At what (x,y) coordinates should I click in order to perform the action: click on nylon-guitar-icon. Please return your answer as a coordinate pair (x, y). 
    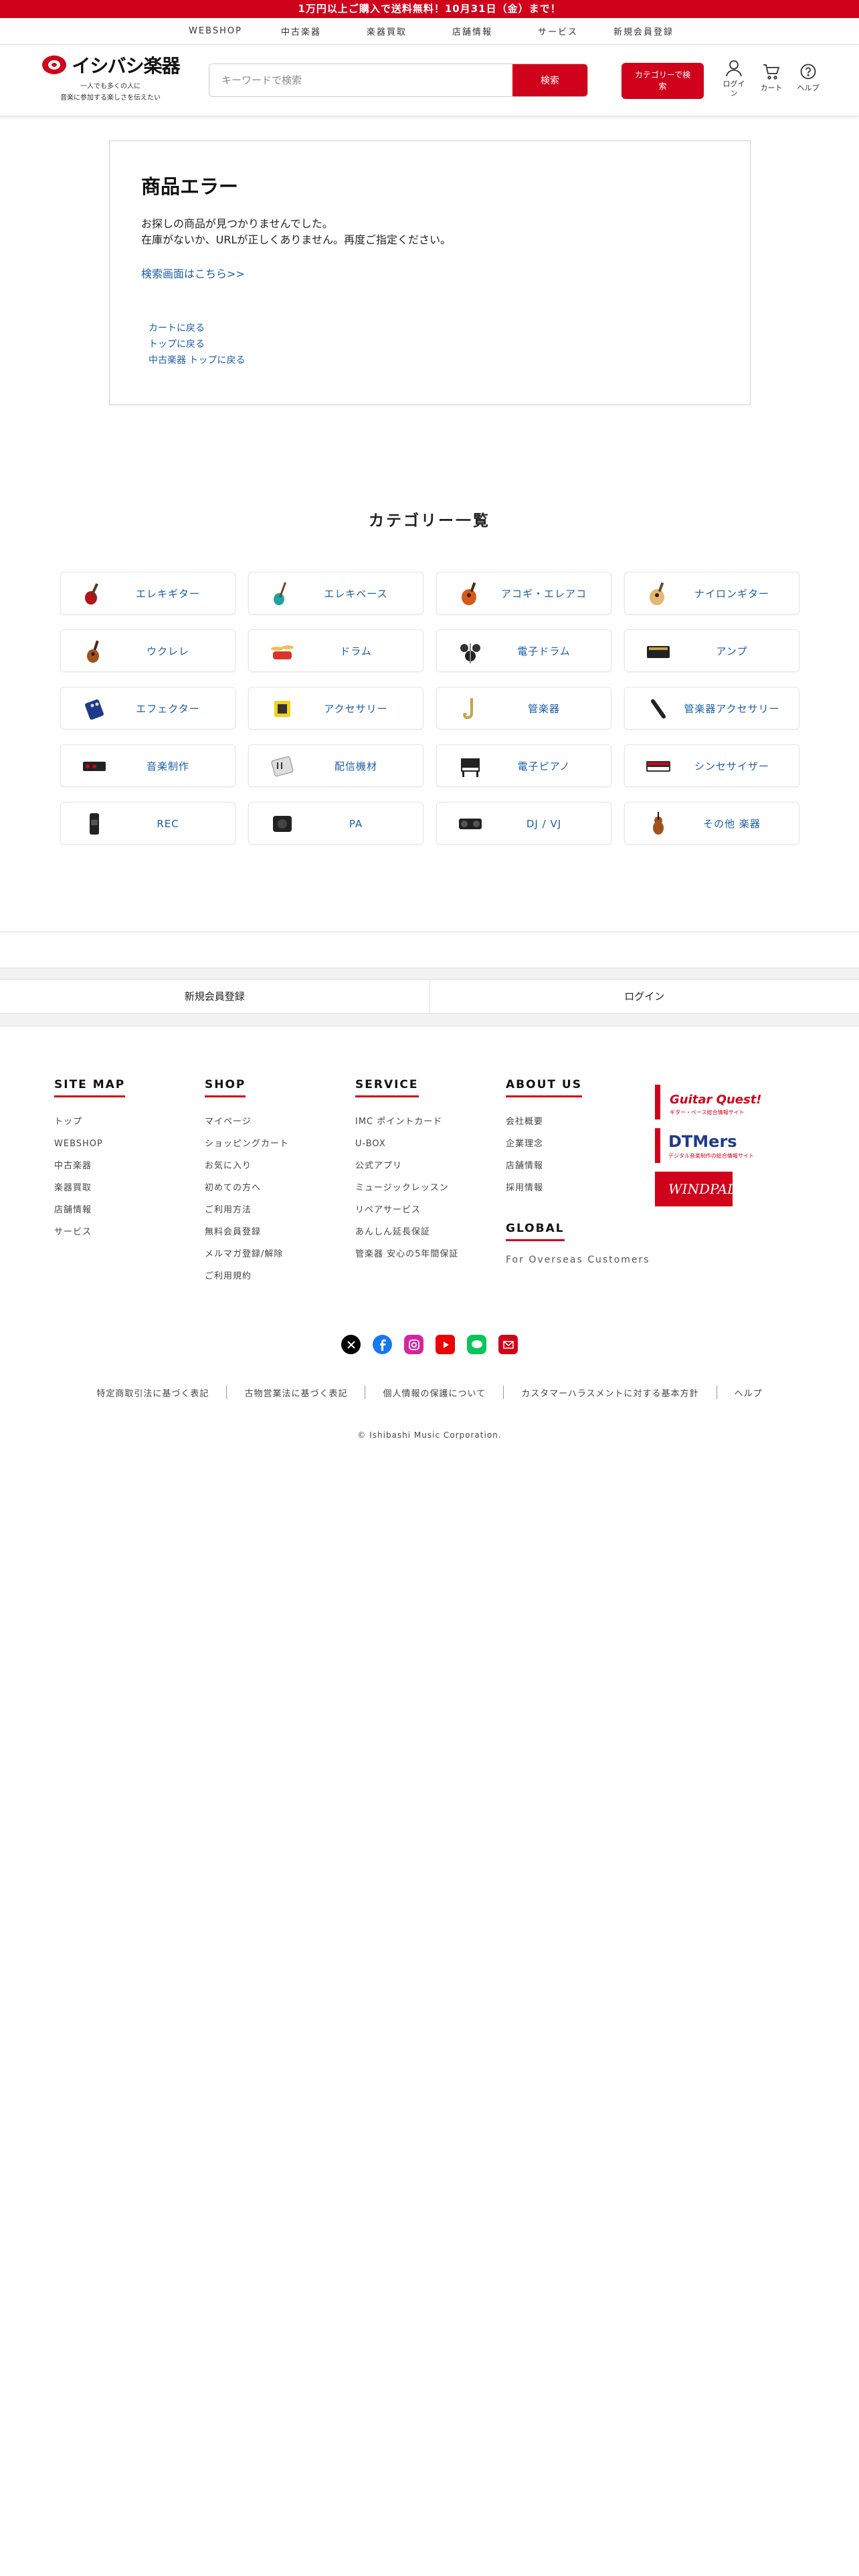
    Looking at the image, I should click on (658, 593).